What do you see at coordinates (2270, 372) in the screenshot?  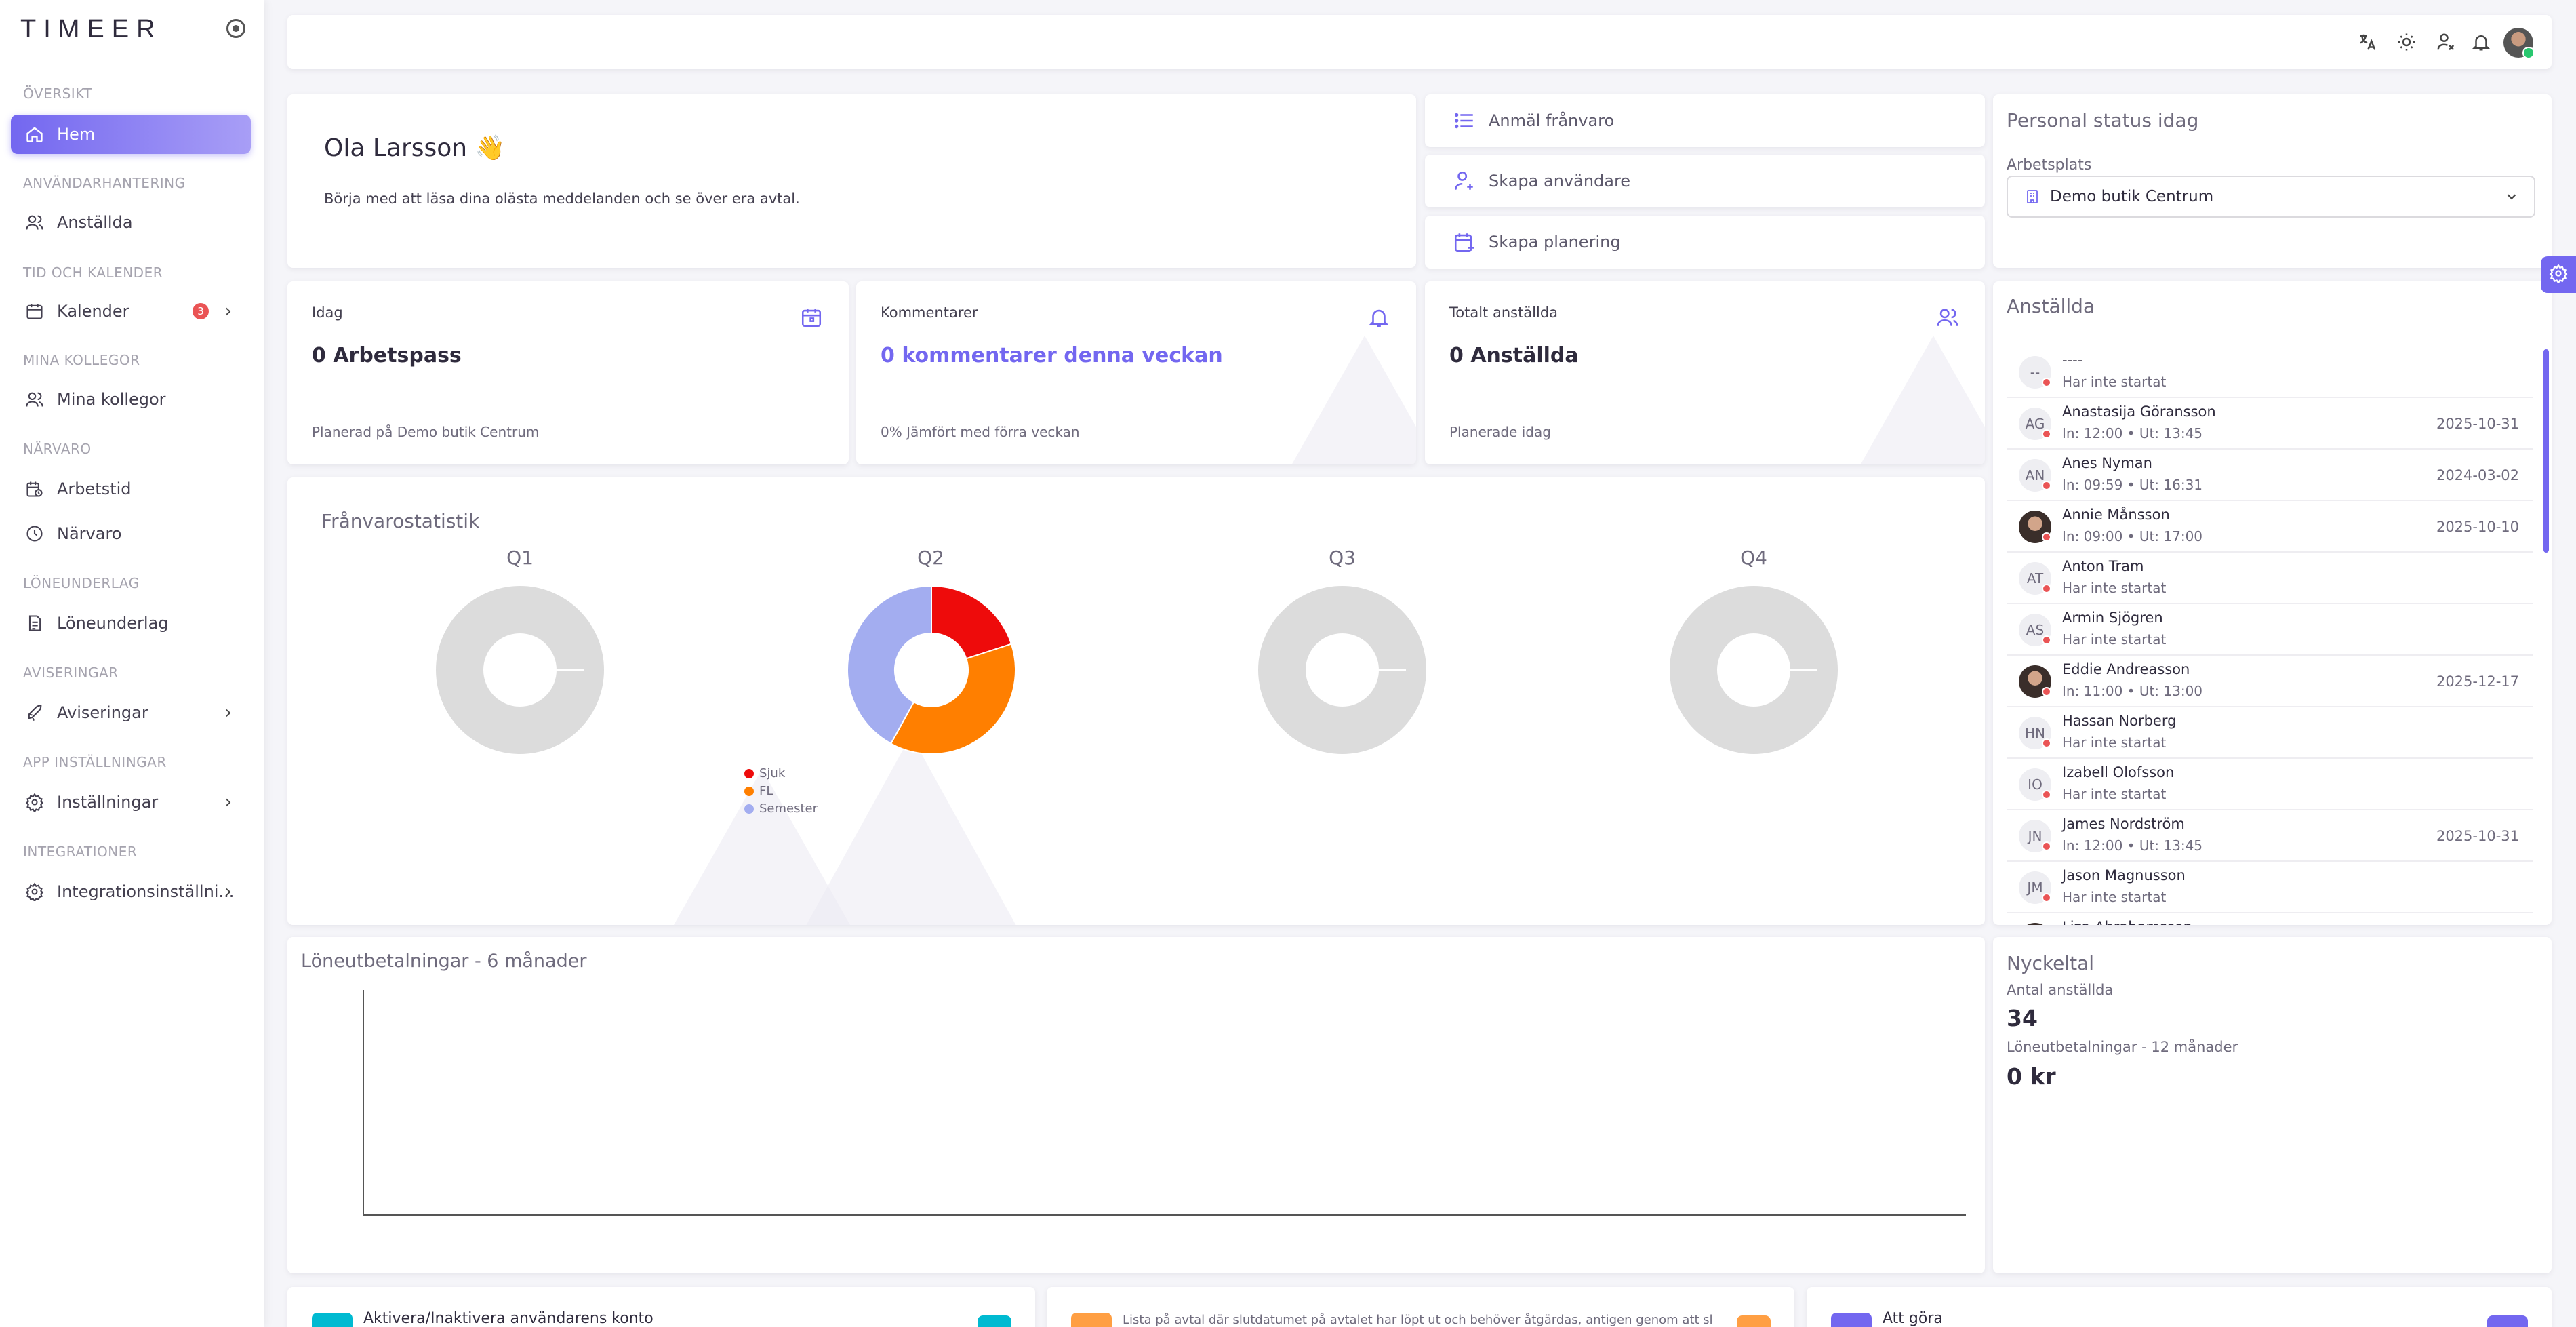 I see `employee-row: -- ---- Har inte startat` at bounding box center [2270, 372].